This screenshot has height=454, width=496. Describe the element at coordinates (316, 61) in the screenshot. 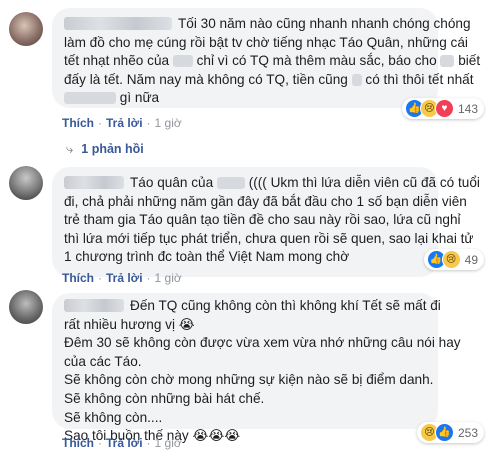

I see `comment-text: chỉ vì có TQ mà thêm màu sắc, báo cho` at that location.